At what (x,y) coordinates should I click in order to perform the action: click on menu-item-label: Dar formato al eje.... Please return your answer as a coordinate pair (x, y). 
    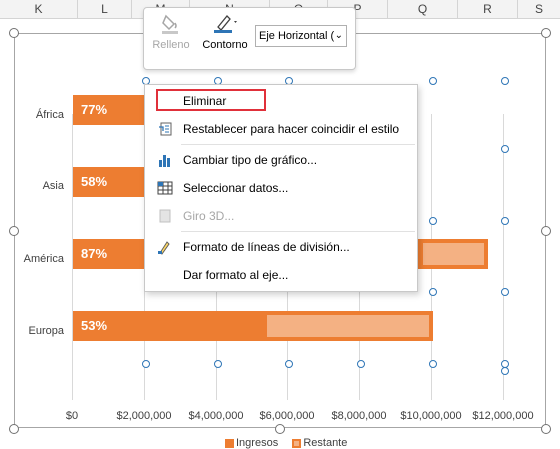
    Looking at the image, I should click on (236, 275).